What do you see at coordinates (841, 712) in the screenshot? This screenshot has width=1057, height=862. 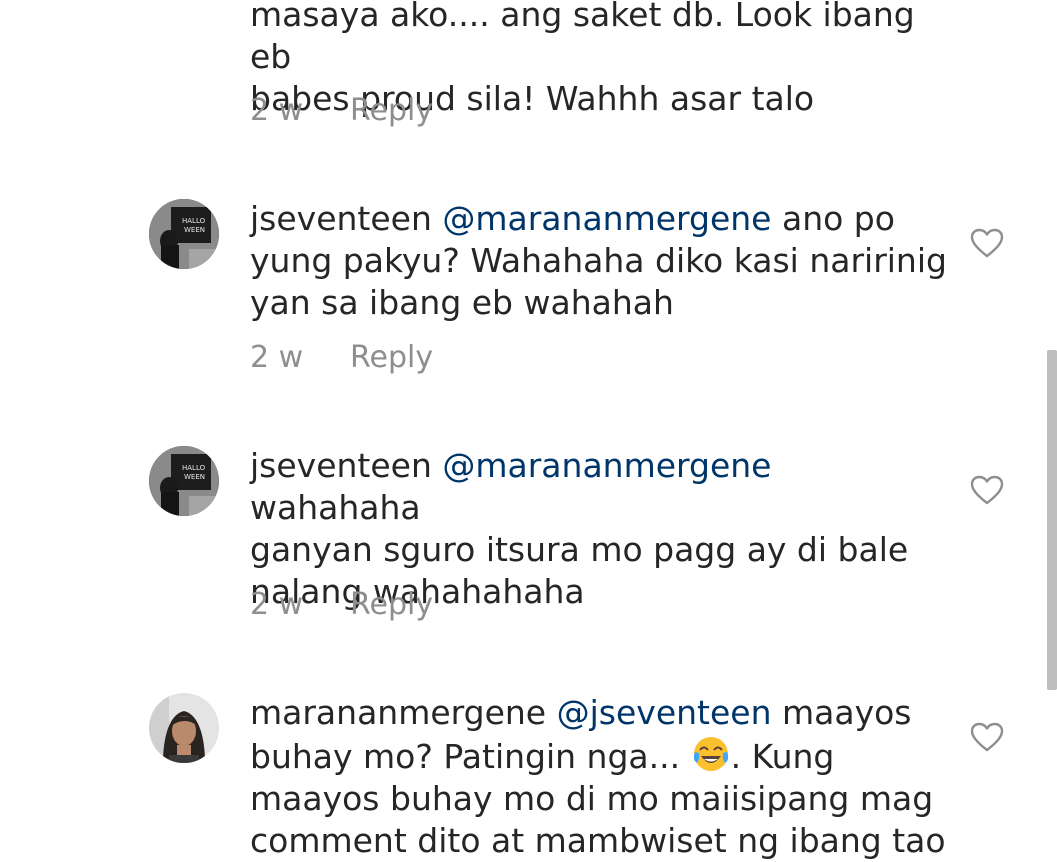 I see `comment-text-first: maayos` at bounding box center [841, 712].